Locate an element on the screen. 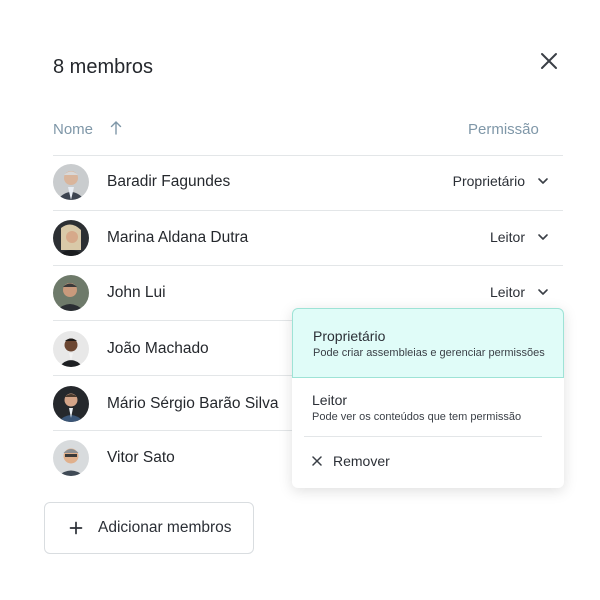 This screenshot has height=600, width=600. permission-select: Proprietário is located at coordinates (501, 181).